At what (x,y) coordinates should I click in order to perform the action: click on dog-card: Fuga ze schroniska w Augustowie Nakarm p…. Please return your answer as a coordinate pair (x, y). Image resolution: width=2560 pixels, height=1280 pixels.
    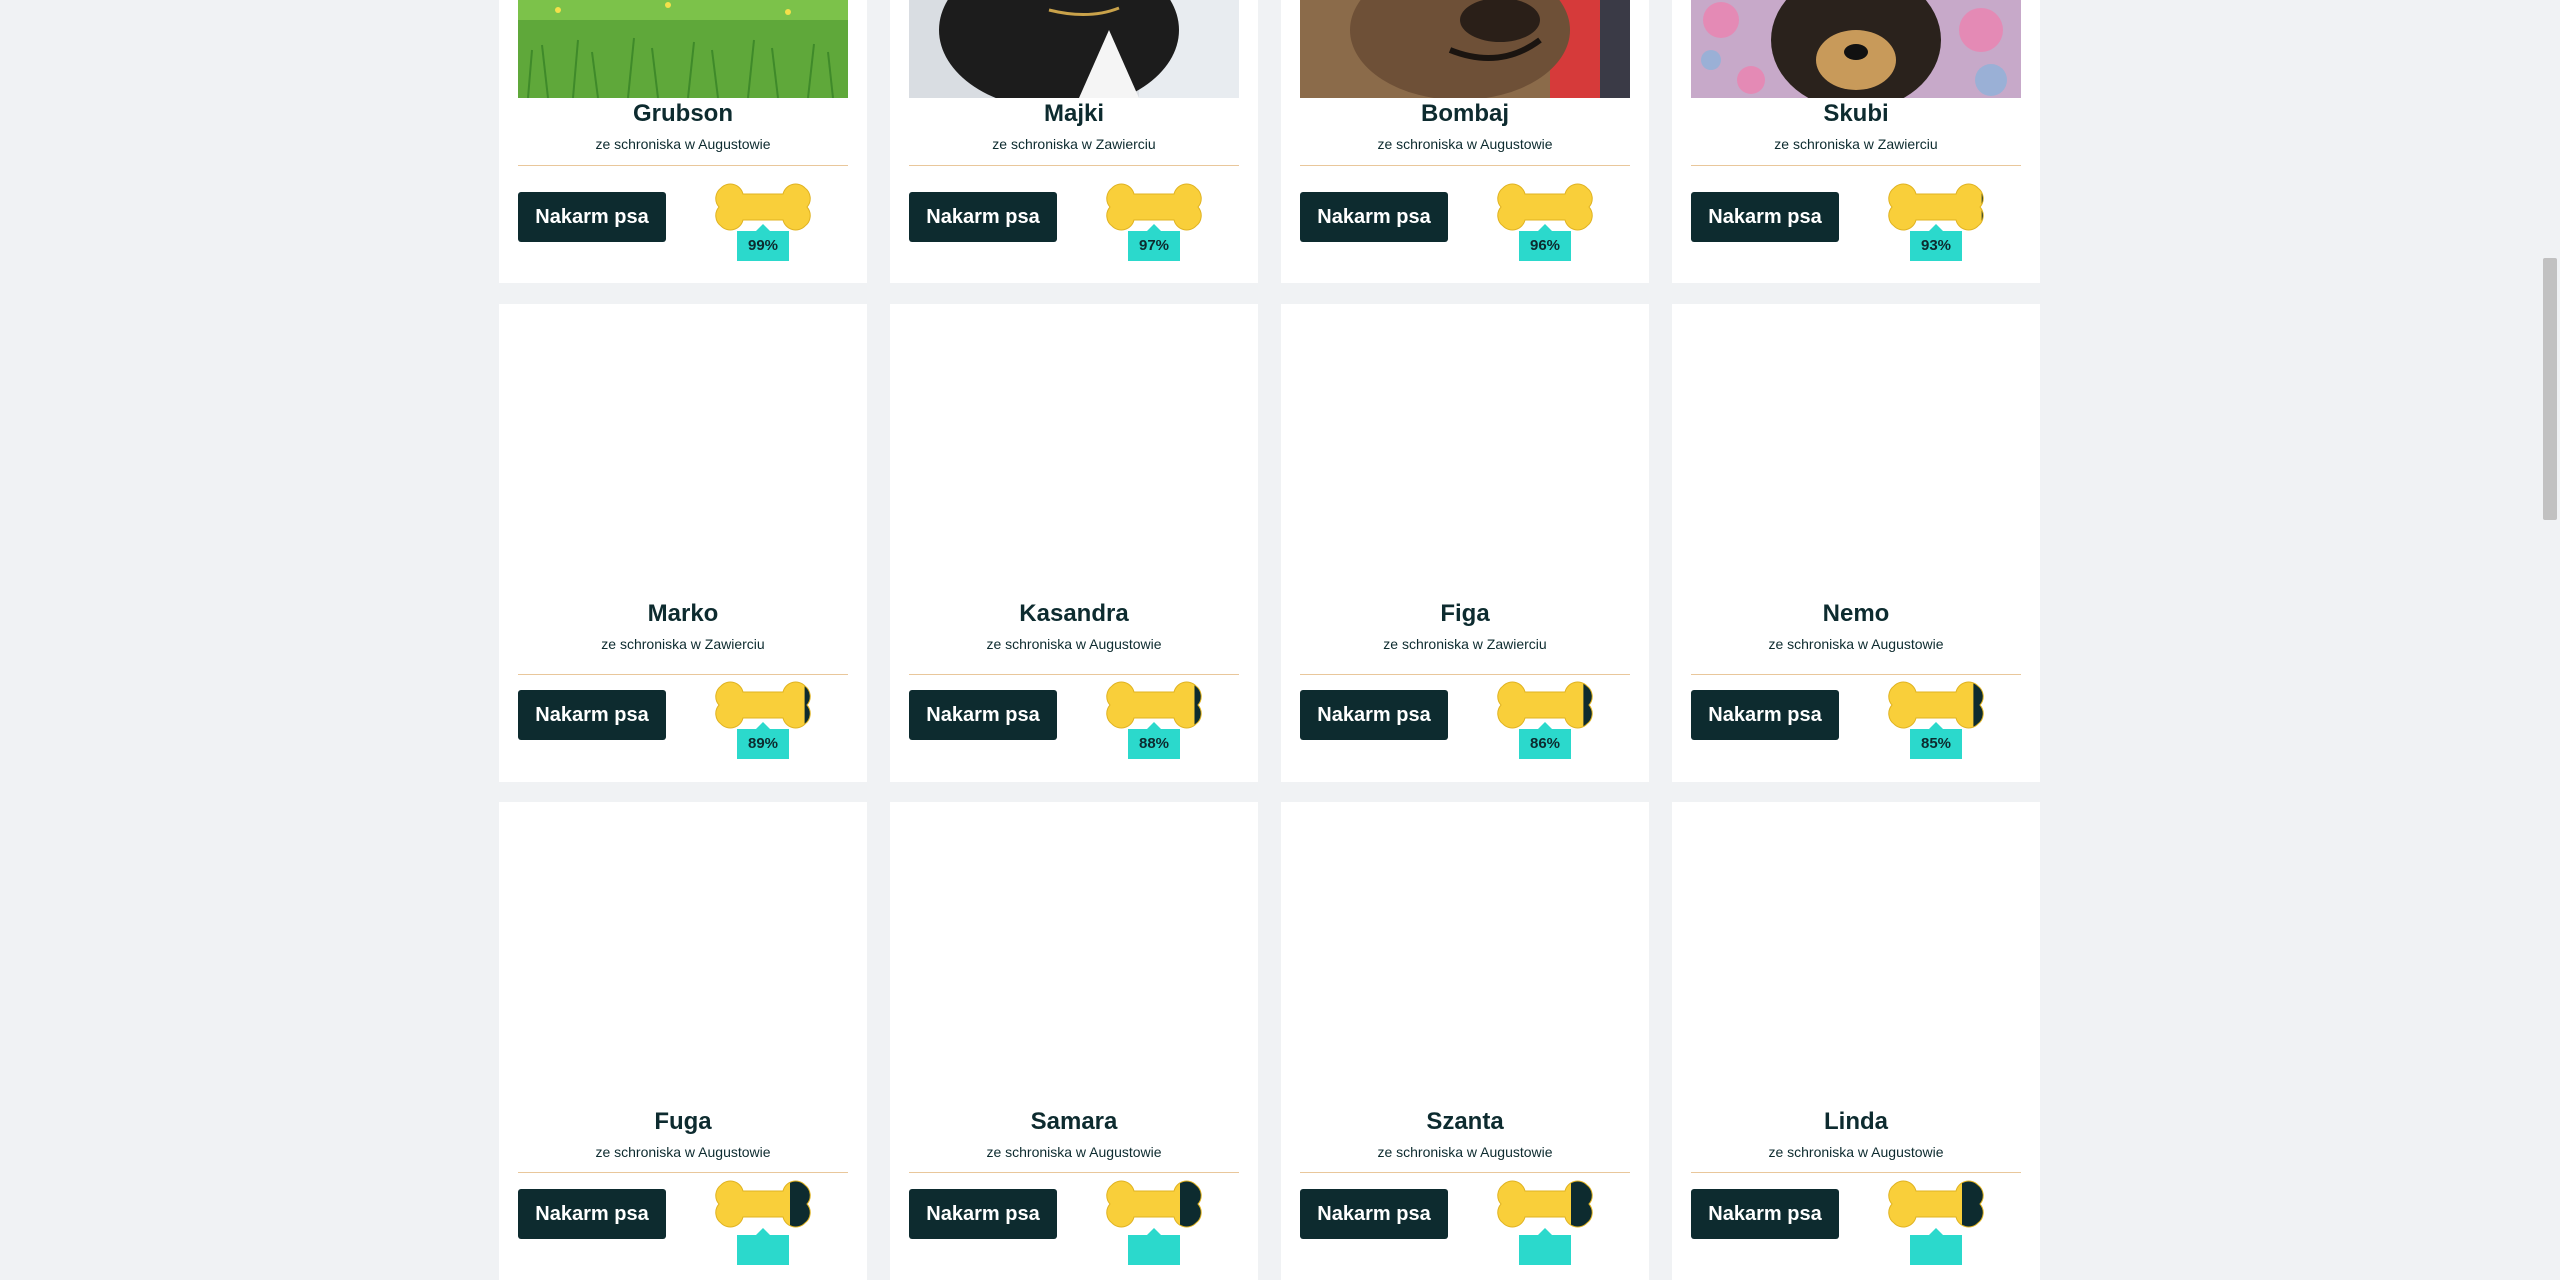
    Looking at the image, I should click on (683, 1041).